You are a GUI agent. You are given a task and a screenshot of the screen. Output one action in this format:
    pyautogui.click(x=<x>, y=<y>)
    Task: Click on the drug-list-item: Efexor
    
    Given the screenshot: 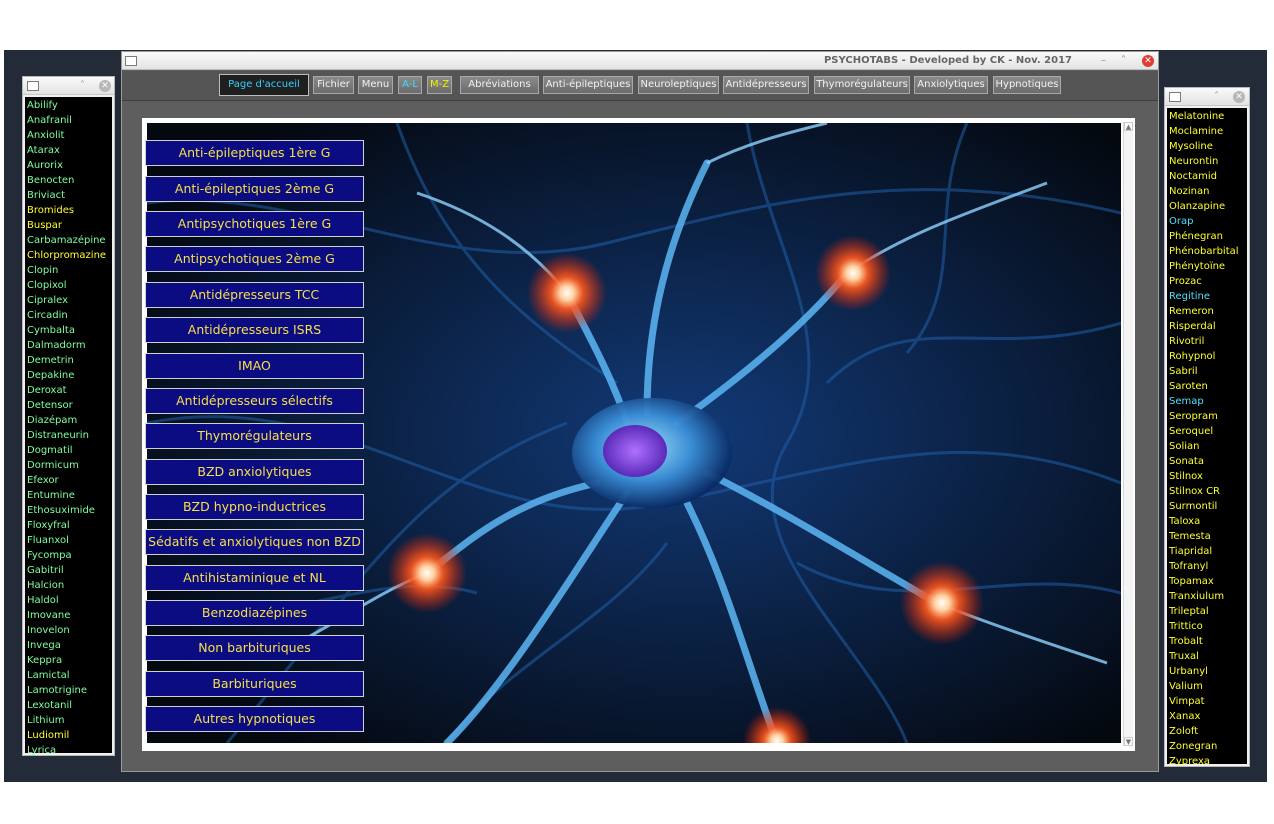 What is the action you would take?
    pyautogui.click(x=68, y=480)
    